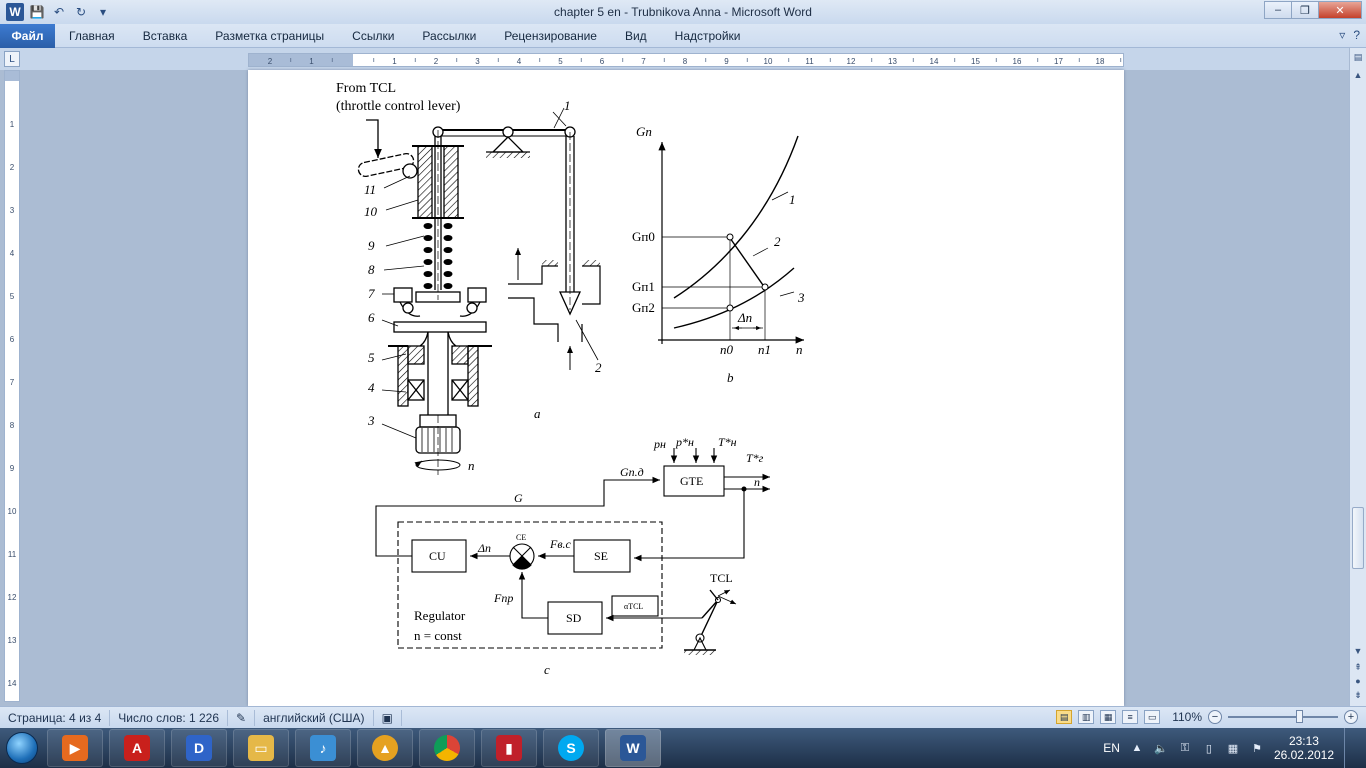 The height and width of the screenshot is (768, 1366). What do you see at coordinates (643, 286) in the screenshot?
I see `label-gn1: Gп1` at bounding box center [643, 286].